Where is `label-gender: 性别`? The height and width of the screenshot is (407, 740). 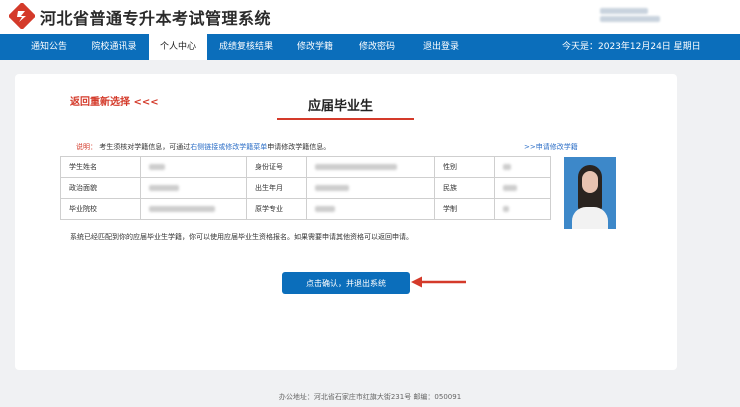 label-gender: 性别 is located at coordinates (464, 167).